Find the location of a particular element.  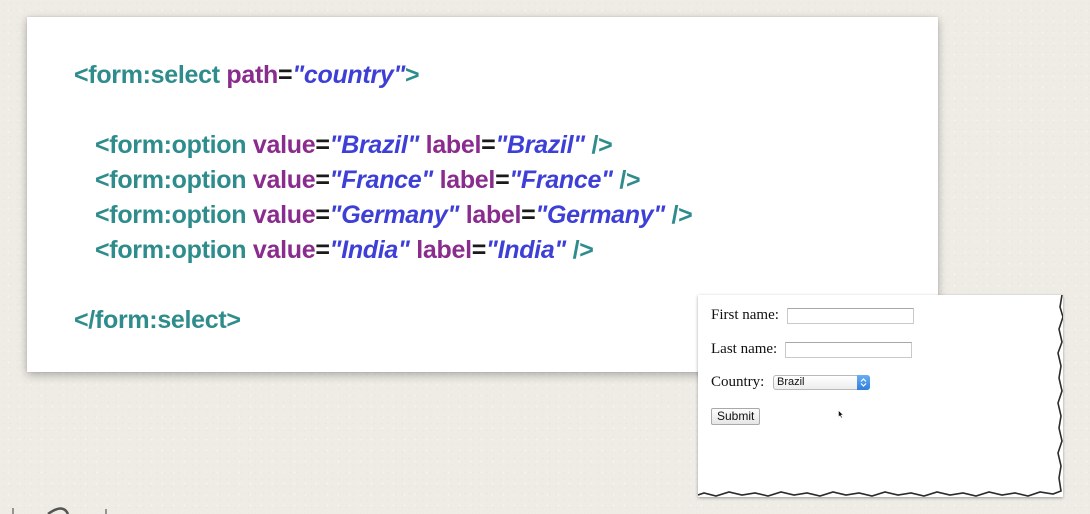

first-name-input is located at coordinates (850, 316).